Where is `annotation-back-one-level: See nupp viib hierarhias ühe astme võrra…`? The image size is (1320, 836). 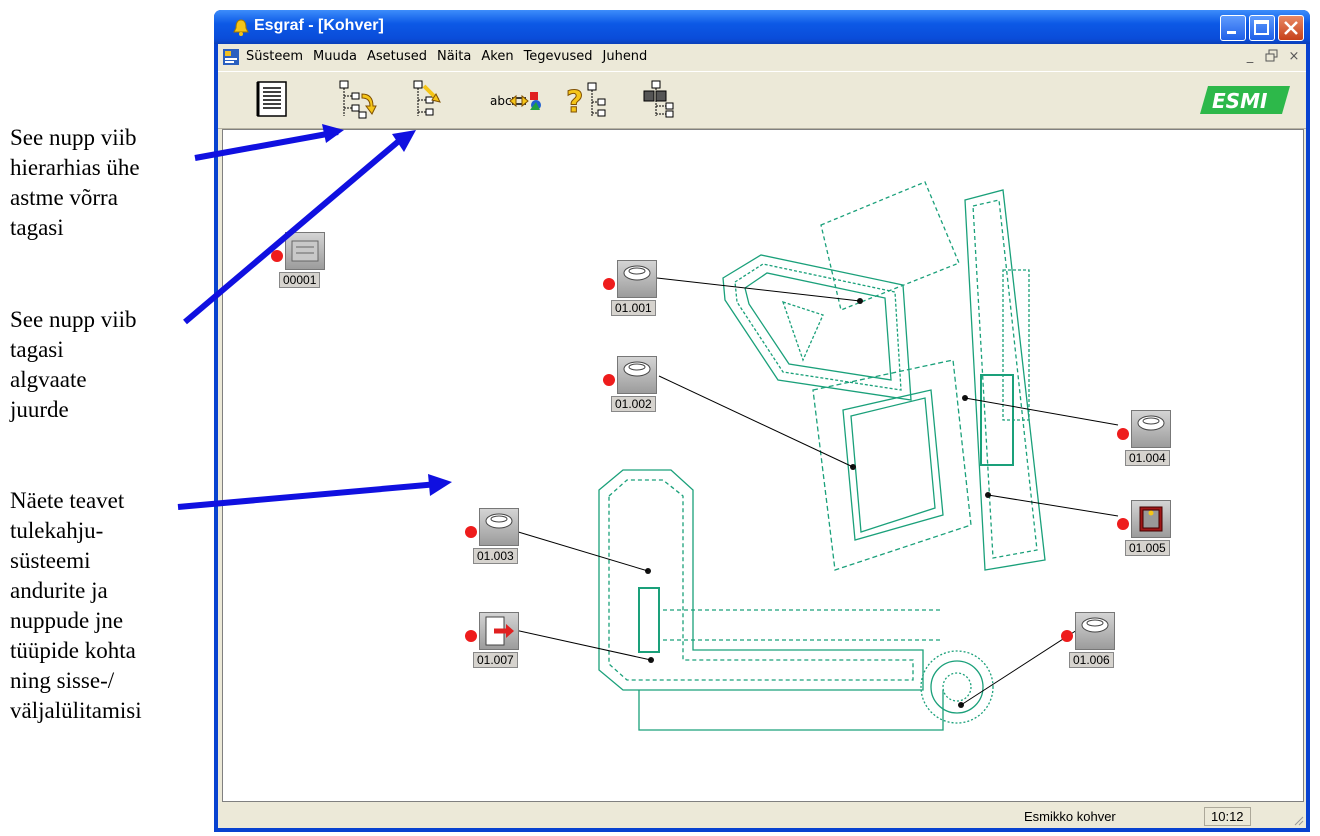
annotation-back-one-level: See nupp viib hierarhias ühe astme võrra… is located at coordinates (75, 182).